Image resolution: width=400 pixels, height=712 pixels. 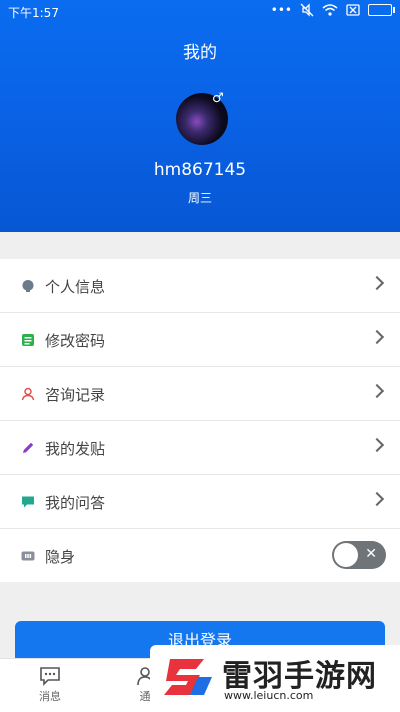 I want to click on wifi-icon, so click(x=330, y=10).